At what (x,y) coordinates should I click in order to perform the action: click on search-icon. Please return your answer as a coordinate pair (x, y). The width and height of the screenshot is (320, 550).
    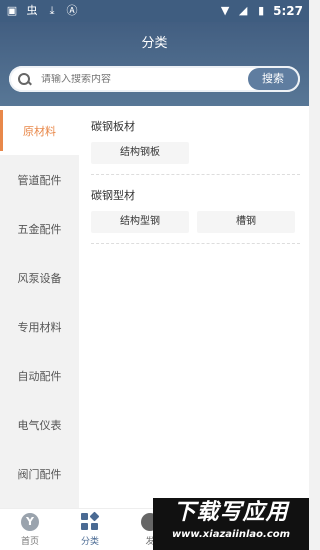
    Looking at the image, I should click on (24, 79).